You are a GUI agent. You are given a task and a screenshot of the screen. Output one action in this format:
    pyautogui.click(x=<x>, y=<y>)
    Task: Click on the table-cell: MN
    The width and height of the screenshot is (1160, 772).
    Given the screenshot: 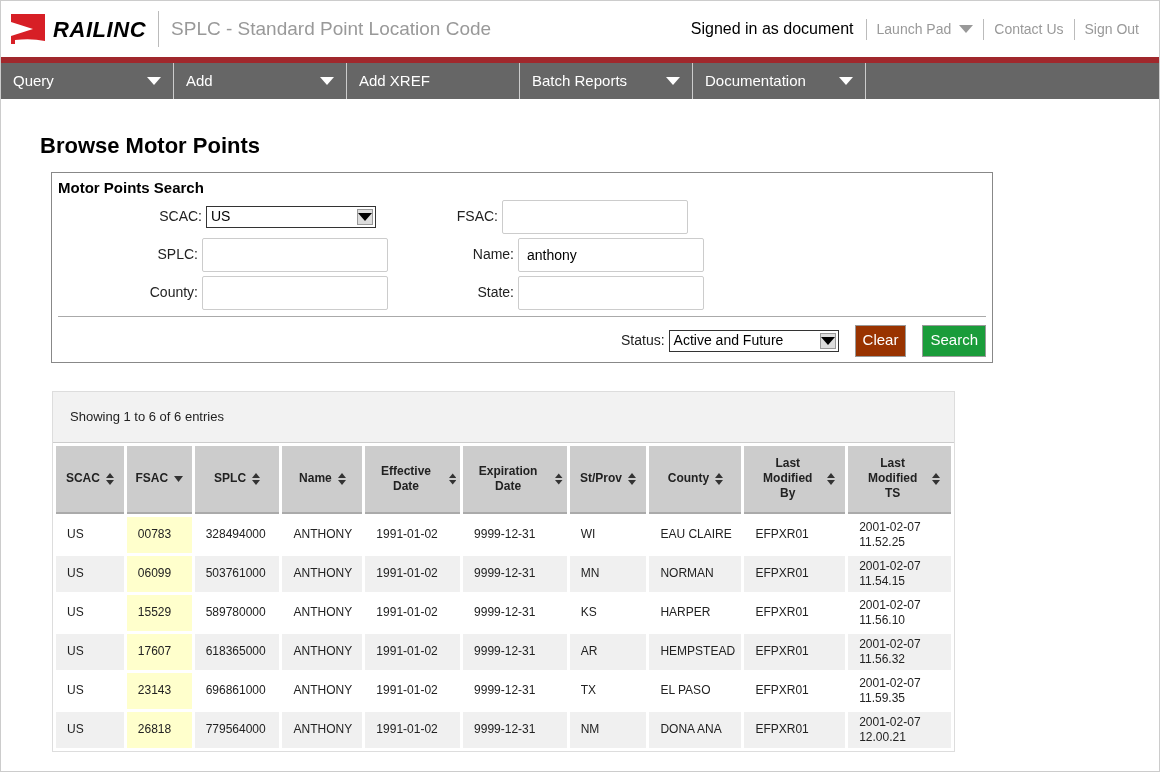 What is the action you would take?
    pyautogui.click(x=608, y=573)
    